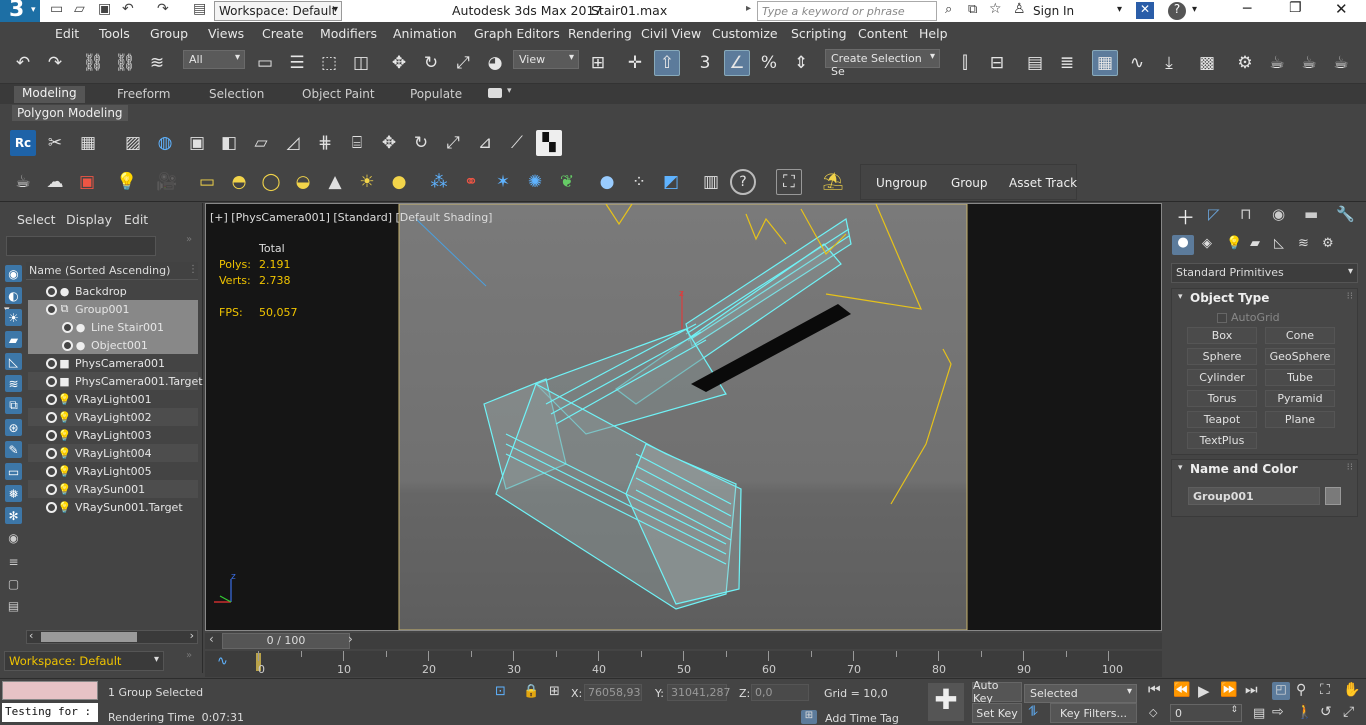  What do you see at coordinates (745, 33) in the screenshot?
I see `menu-customize: Customize` at bounding box center [745, 33].